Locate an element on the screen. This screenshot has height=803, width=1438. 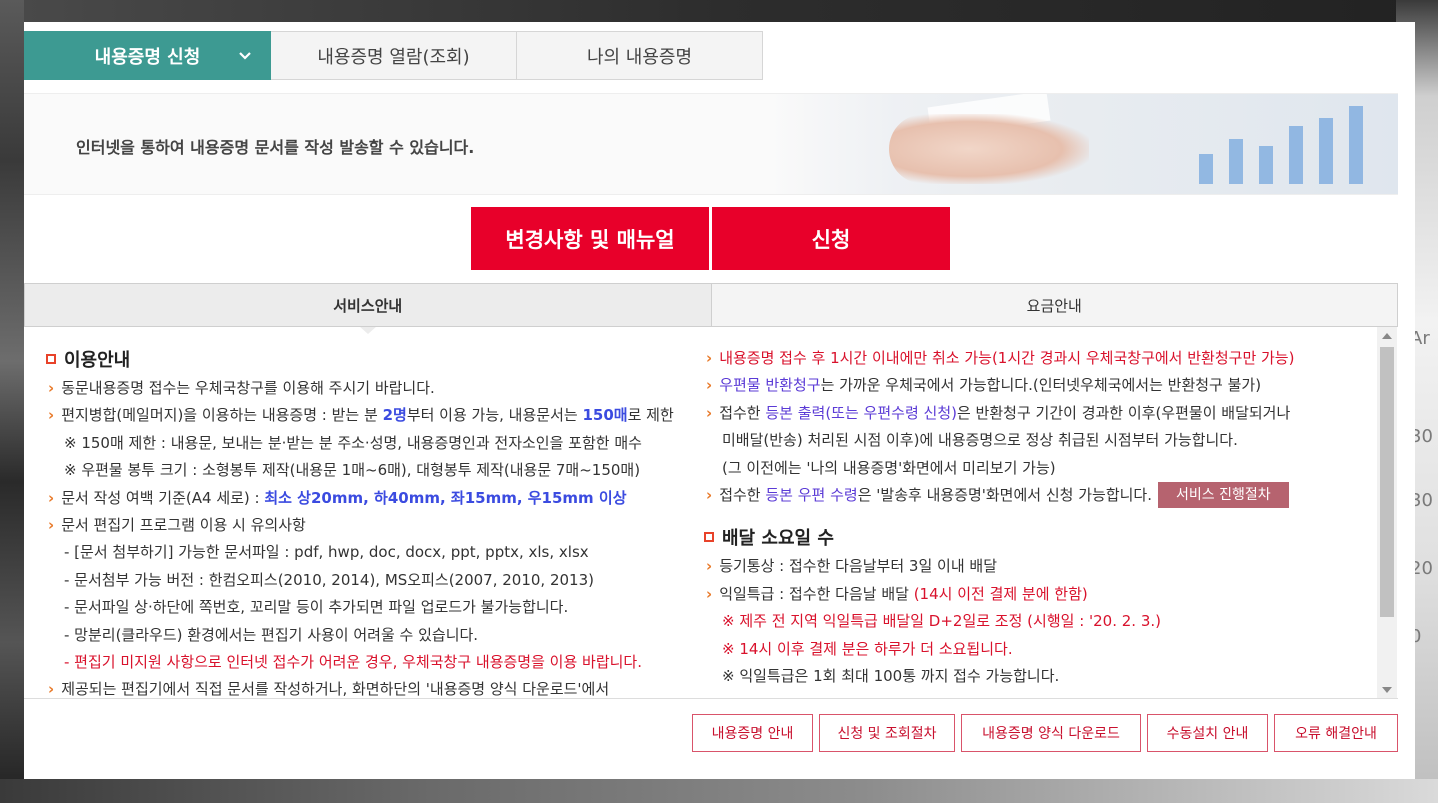
delivery-days-title: 배달 소요일 수 is located at coordinates (1039, 537).